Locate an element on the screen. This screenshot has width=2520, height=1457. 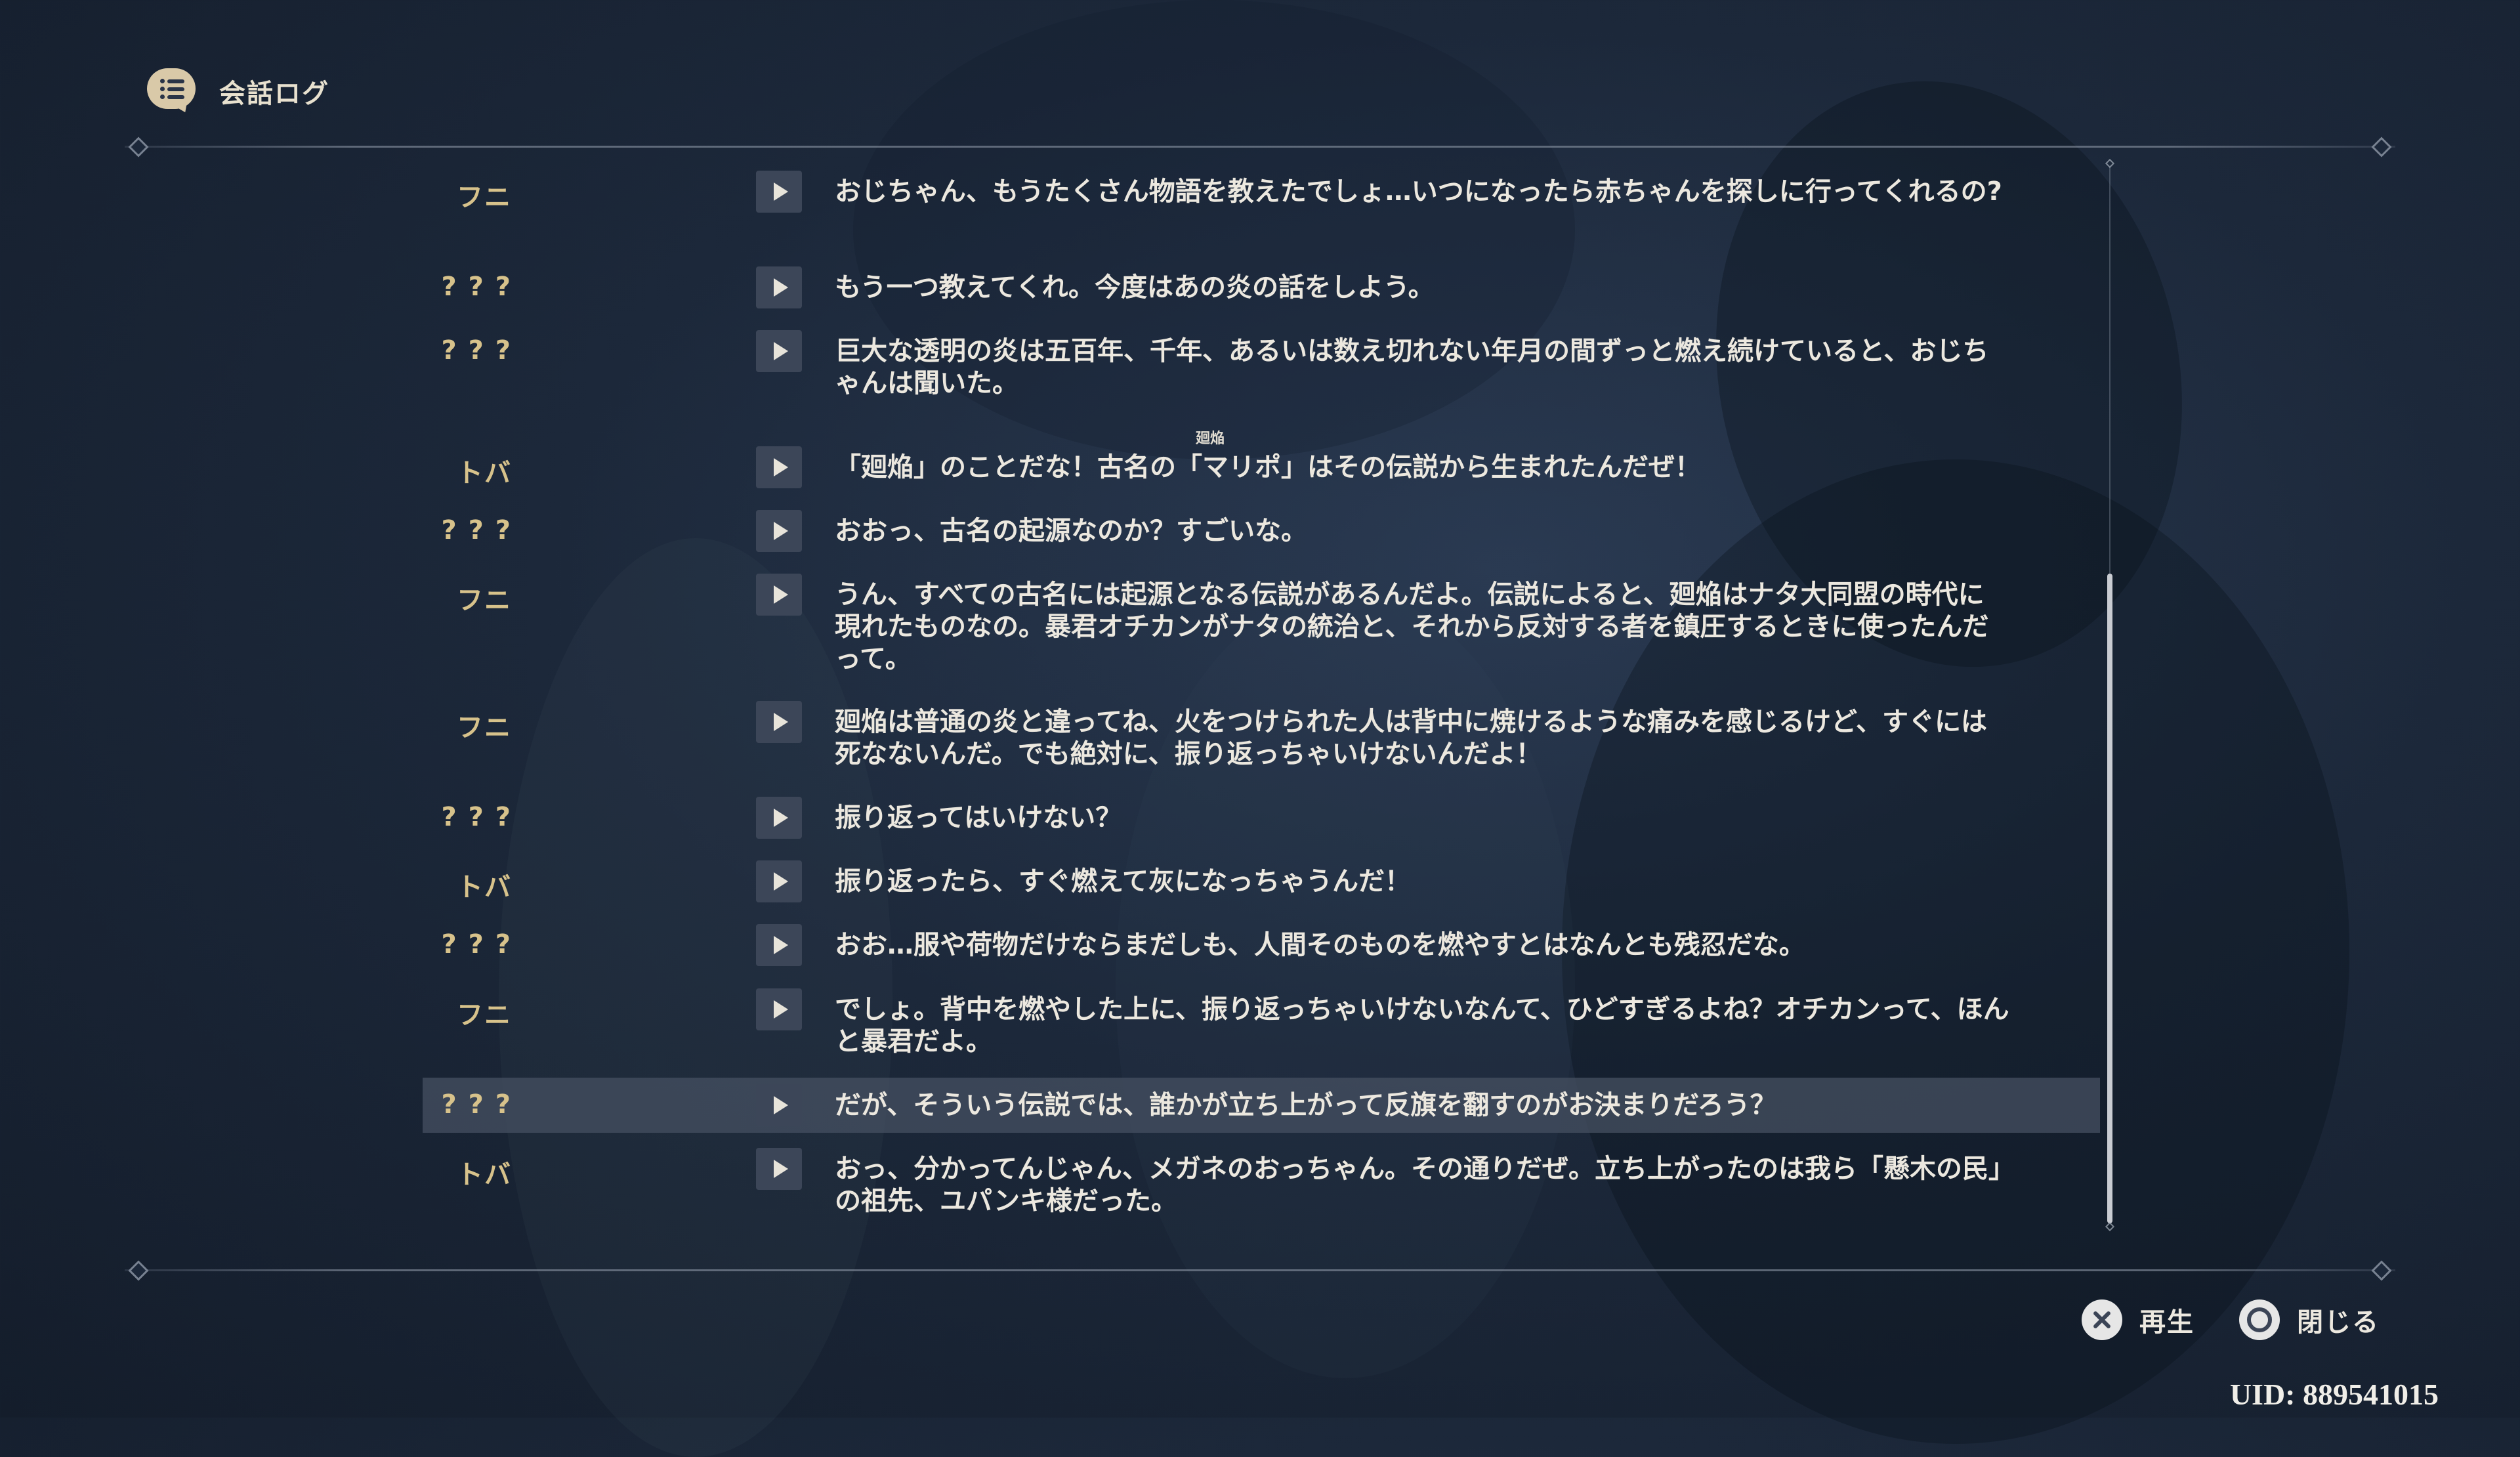
dialogue-entry: ? ? ? もう一つ教えてくれ。今度はあの炎の話をしよう。 is located at coordinates (1261, 287).